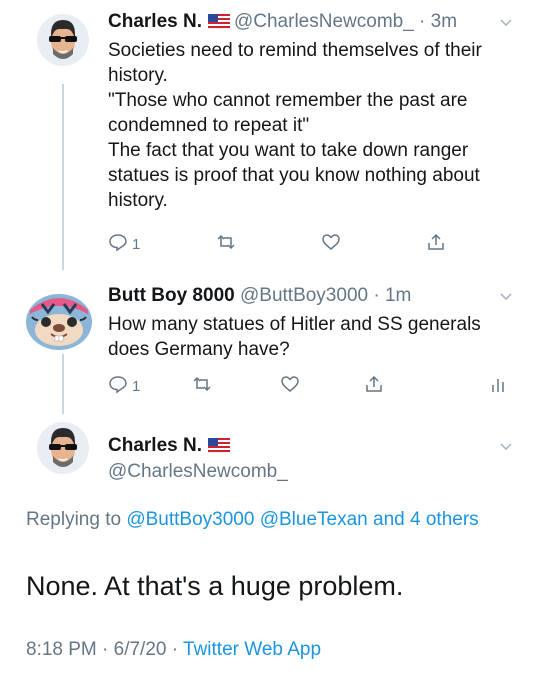  Describe the element at coordinates (74, 519) in the screenshot. I see `replying-label: Replying to` at that location.